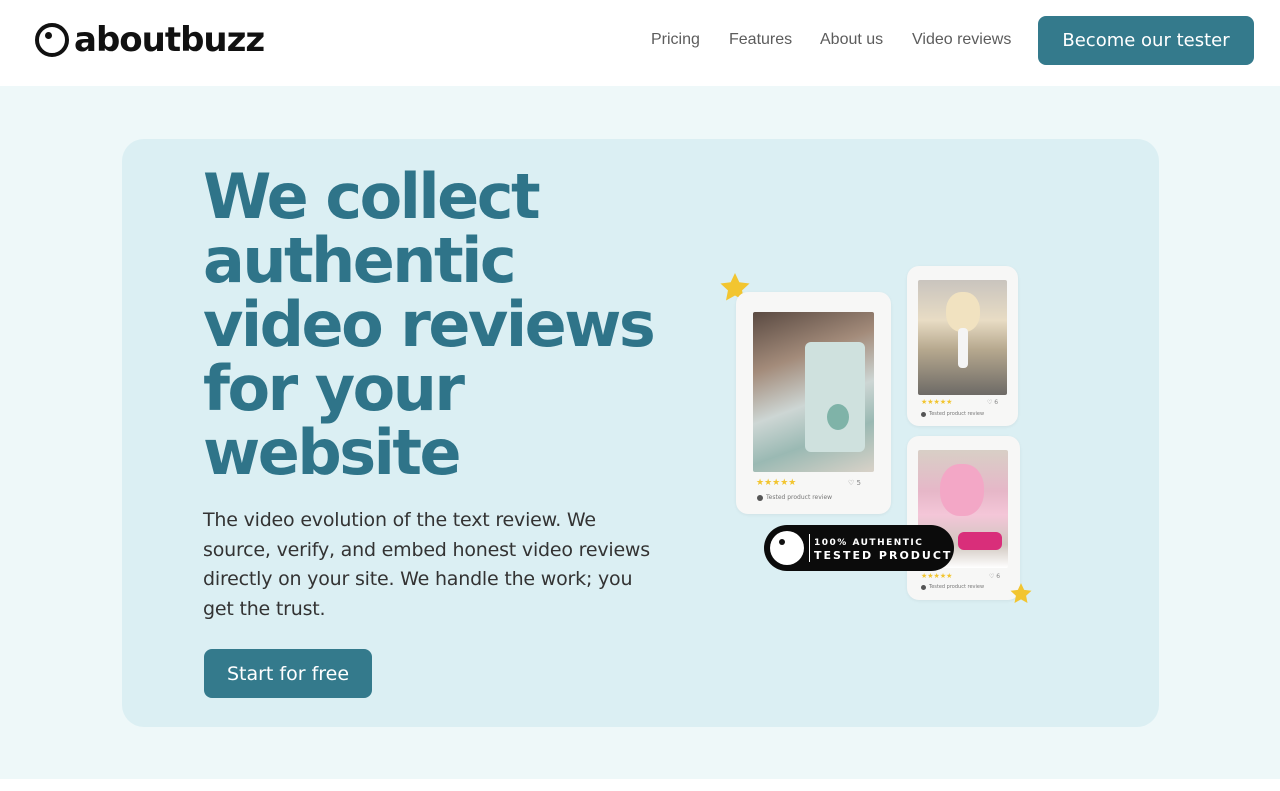 The width and height of the screenshot is (1280, 791). I want to click on nav-link-features: Features, so click(760, 40).